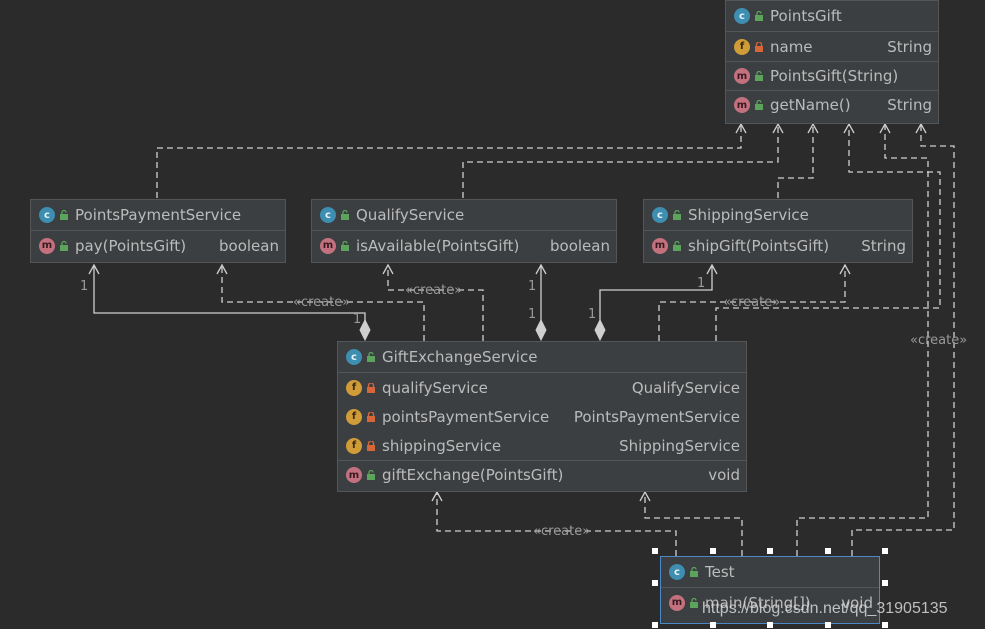 The image size is (985, 629). I want to click on field-name: pointsPaymentService, so click(466, 416).